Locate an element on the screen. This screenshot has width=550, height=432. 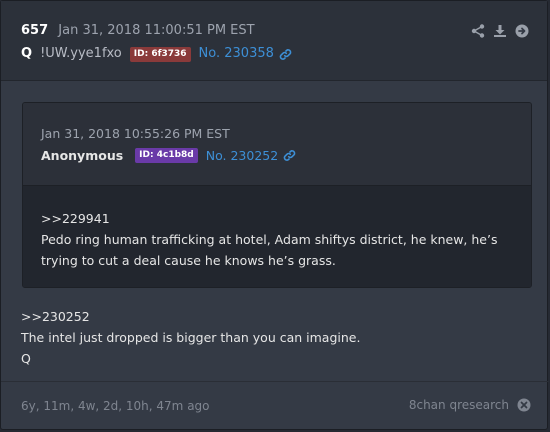
download-icon is located at coordinates (500, 30).